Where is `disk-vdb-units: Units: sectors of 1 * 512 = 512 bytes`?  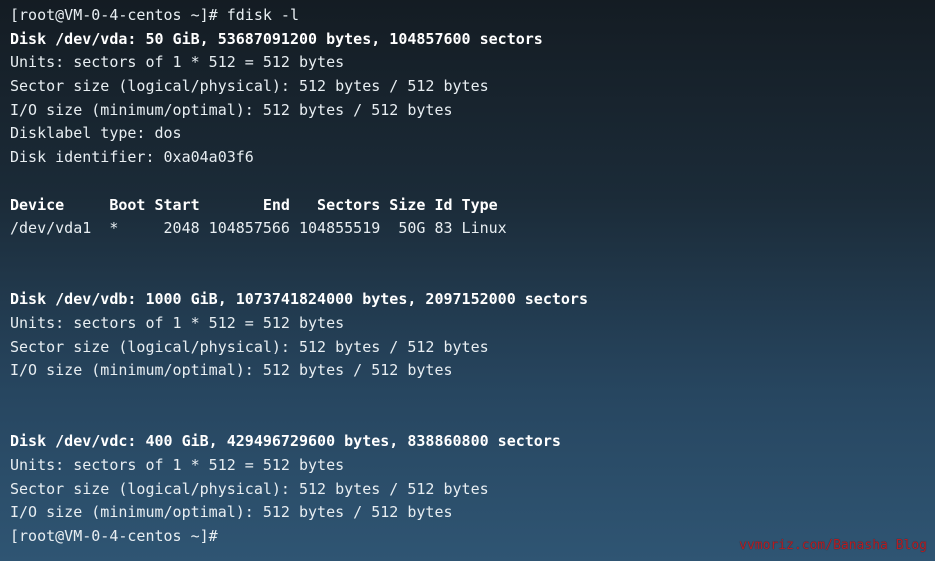
disk-vdb-units: Units: sectors of 1 * 512 = 512 bytes is located at coordinates (177, 322).